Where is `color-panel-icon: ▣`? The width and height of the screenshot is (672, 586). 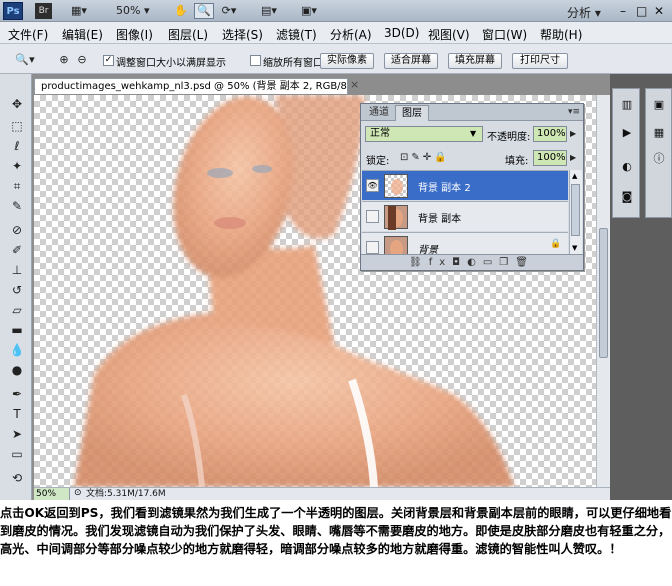
color-panel-icon: ▣ is located at coordinates (659, 105).